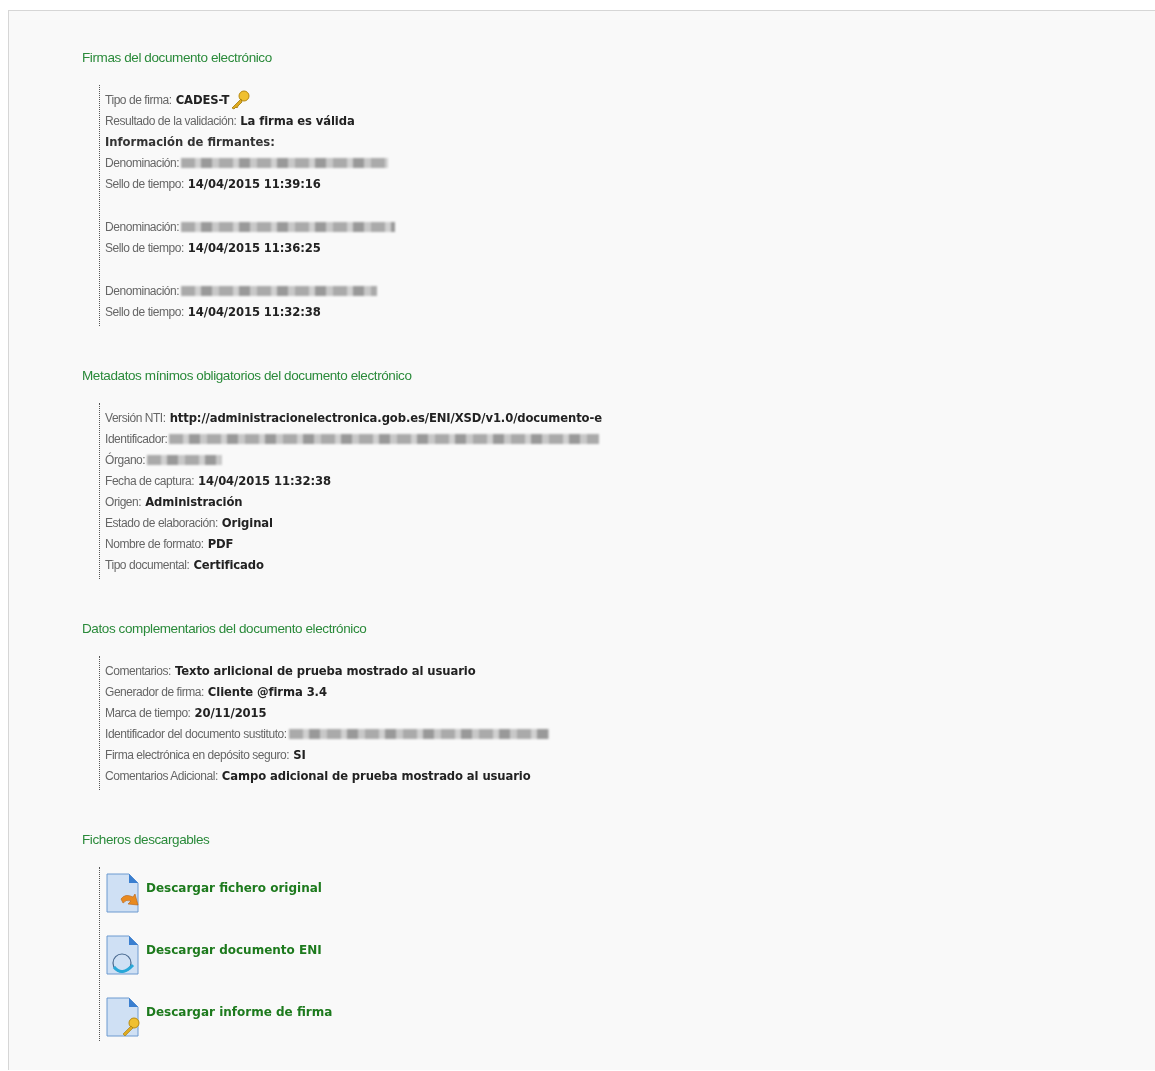  Describe the element at coordinates (202, 99) in the screenshot. I see `field-value: CADES-T` at that location.